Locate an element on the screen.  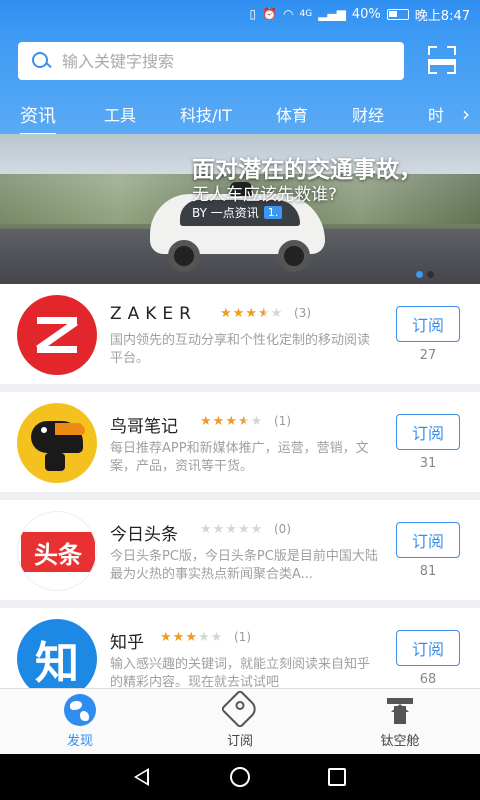
zhihu-logo: 知 is located at coordinates (57, 653).